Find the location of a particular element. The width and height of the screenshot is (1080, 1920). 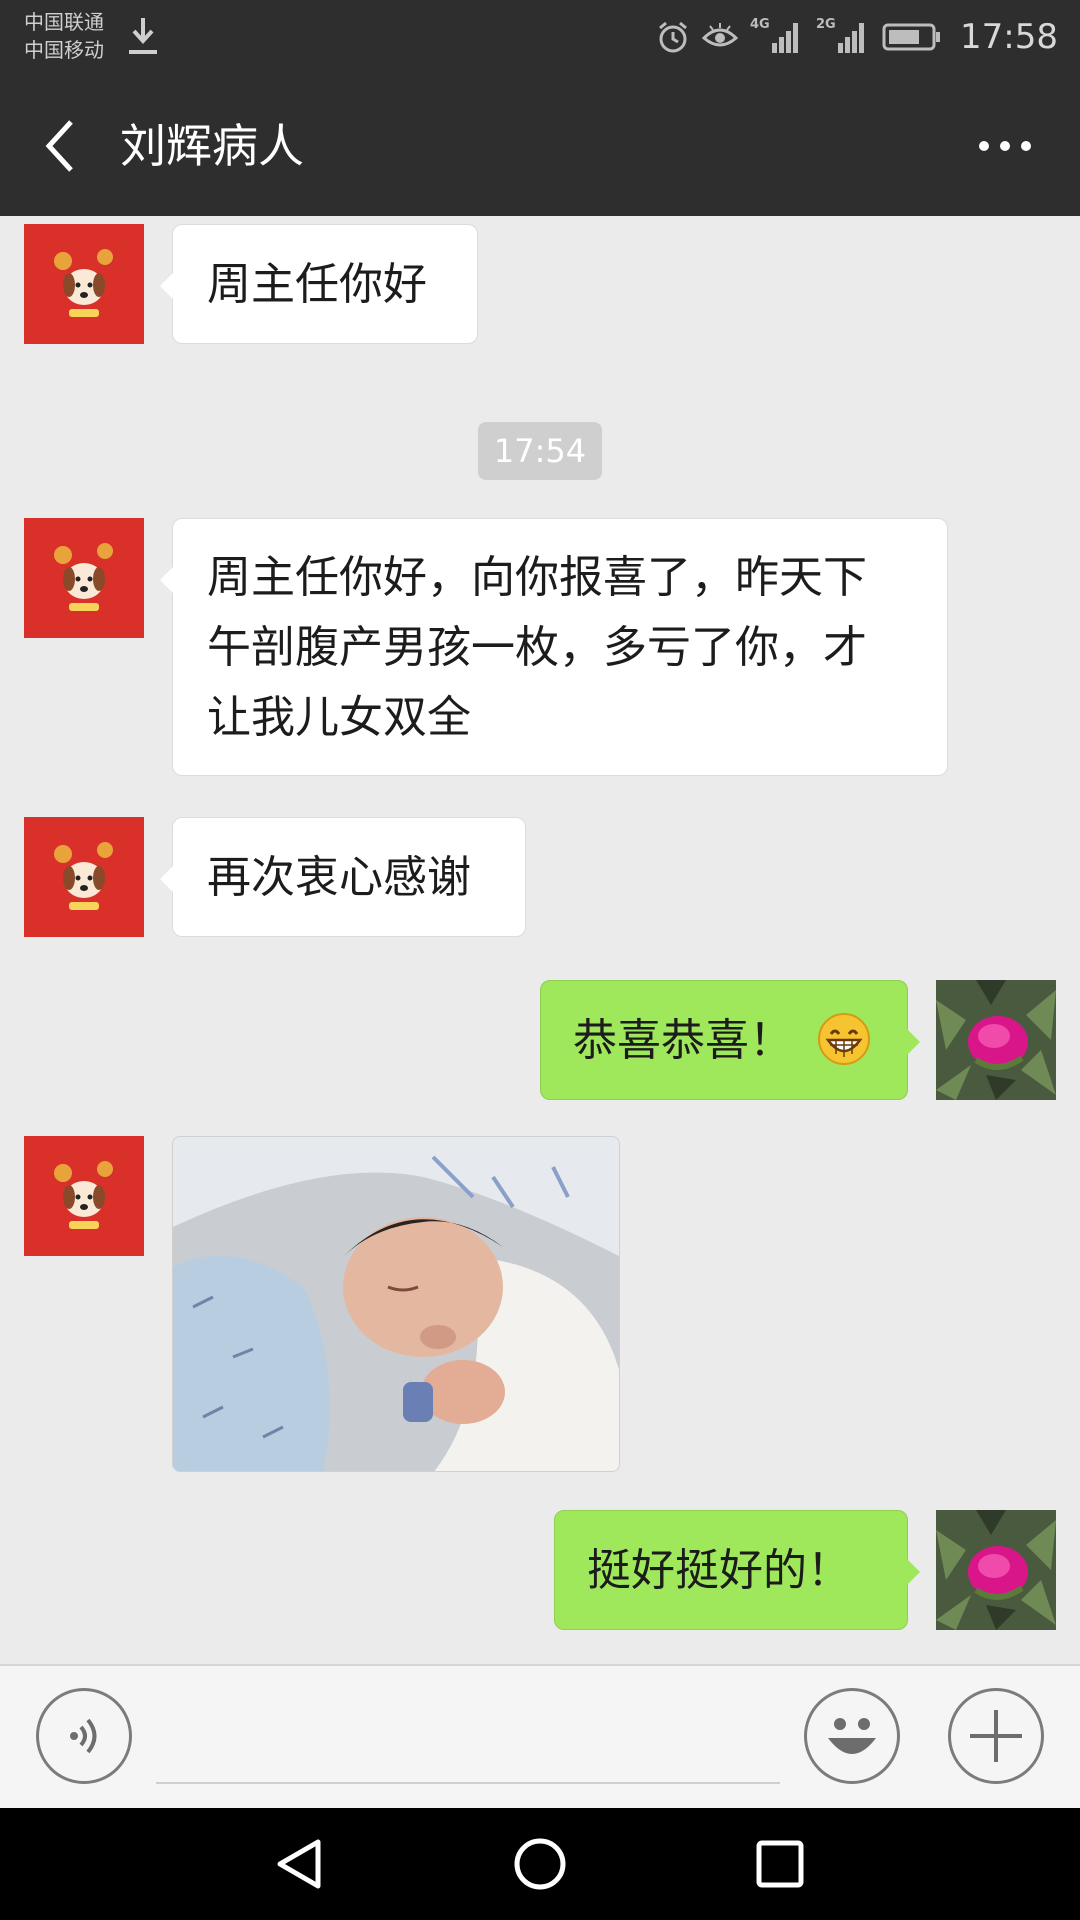

message-text-line: 让我儿女双全 is located at coordinates (339, 717).